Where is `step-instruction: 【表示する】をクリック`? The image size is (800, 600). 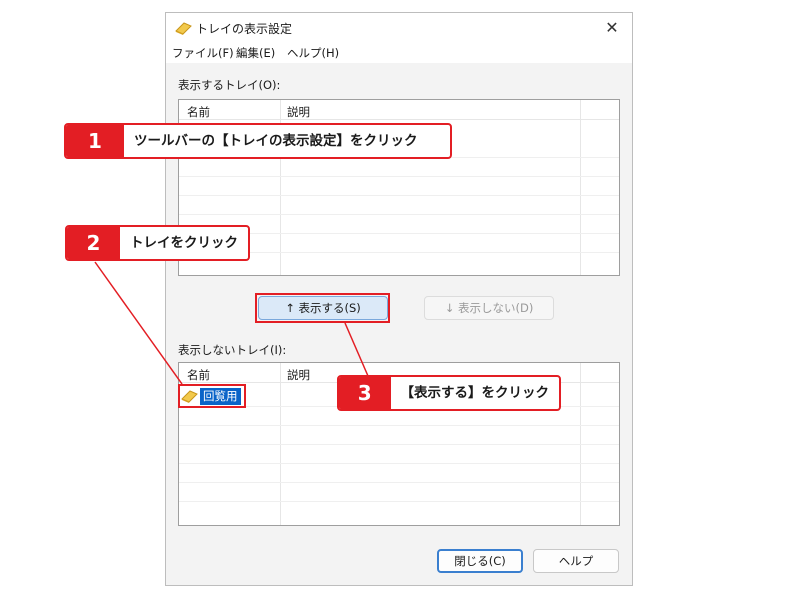
step-instruction: 【表示する】をクリック is located at coordinates (475, 393).